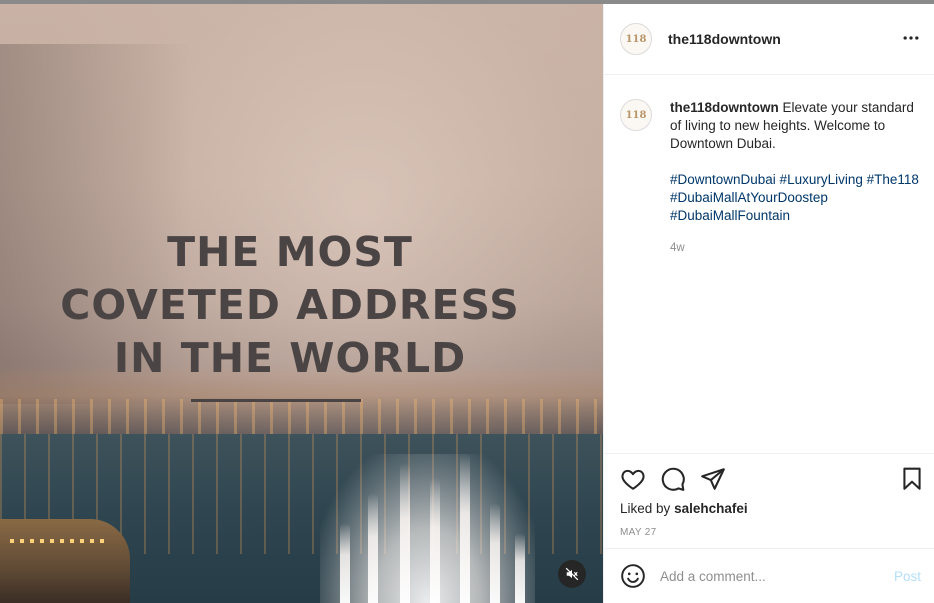 The width and height of the screenshot is (934, 603). Describe the element at coordinates (638, 532) in the screenshot. I see `post-date: MAY 27` at that location.